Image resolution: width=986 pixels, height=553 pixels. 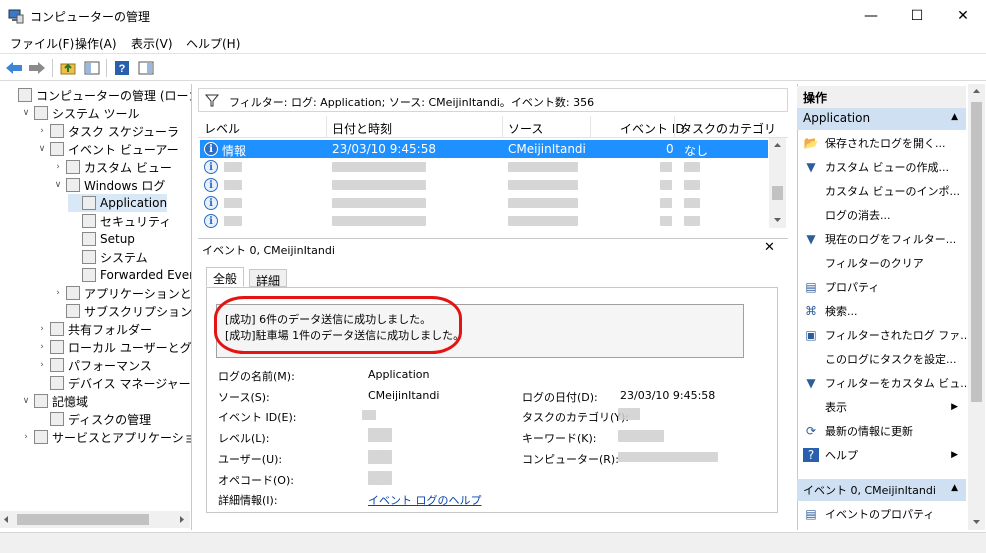 I want to click on maximize-button: ☐, so click(x=917, y=16).